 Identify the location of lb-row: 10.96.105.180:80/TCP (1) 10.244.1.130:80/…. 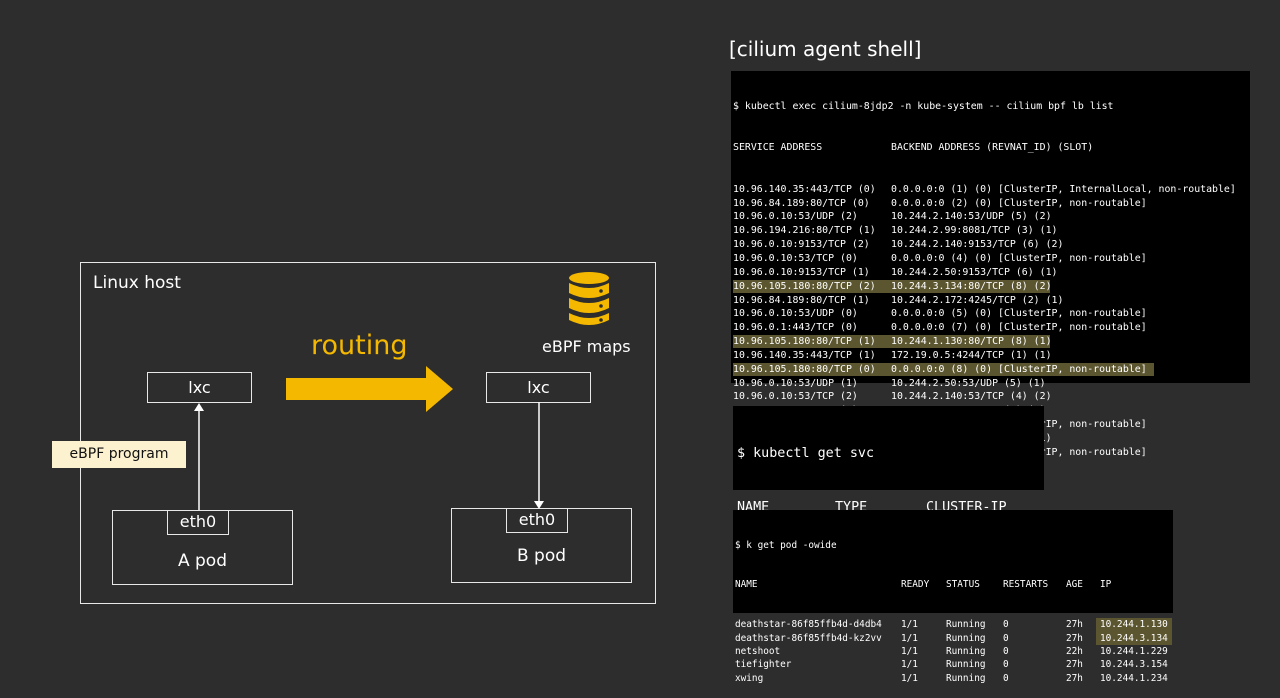
(991, 342).